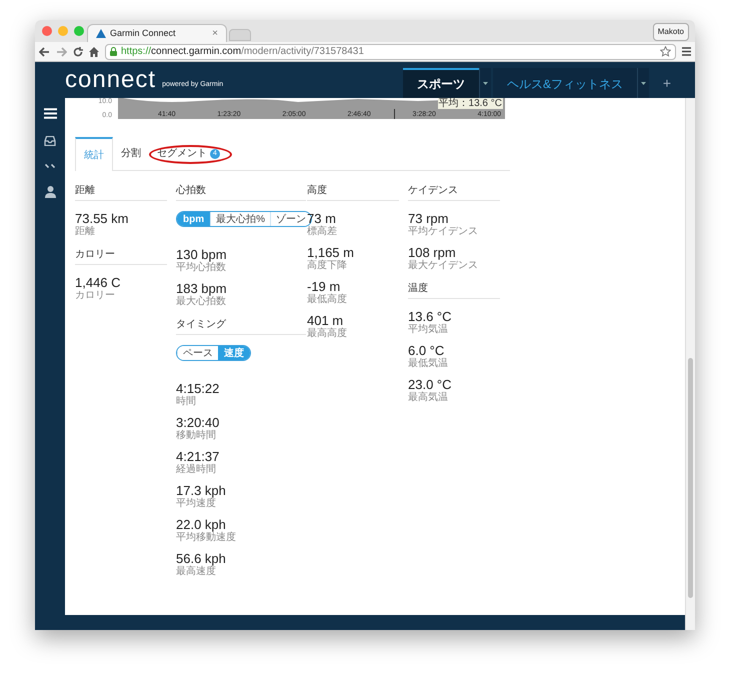 The image size is (730, 680). What do you see at coordinates (428, 329) in the screenshot?
I see `stat-label: 平均気温` at bounding box center [428, 329].